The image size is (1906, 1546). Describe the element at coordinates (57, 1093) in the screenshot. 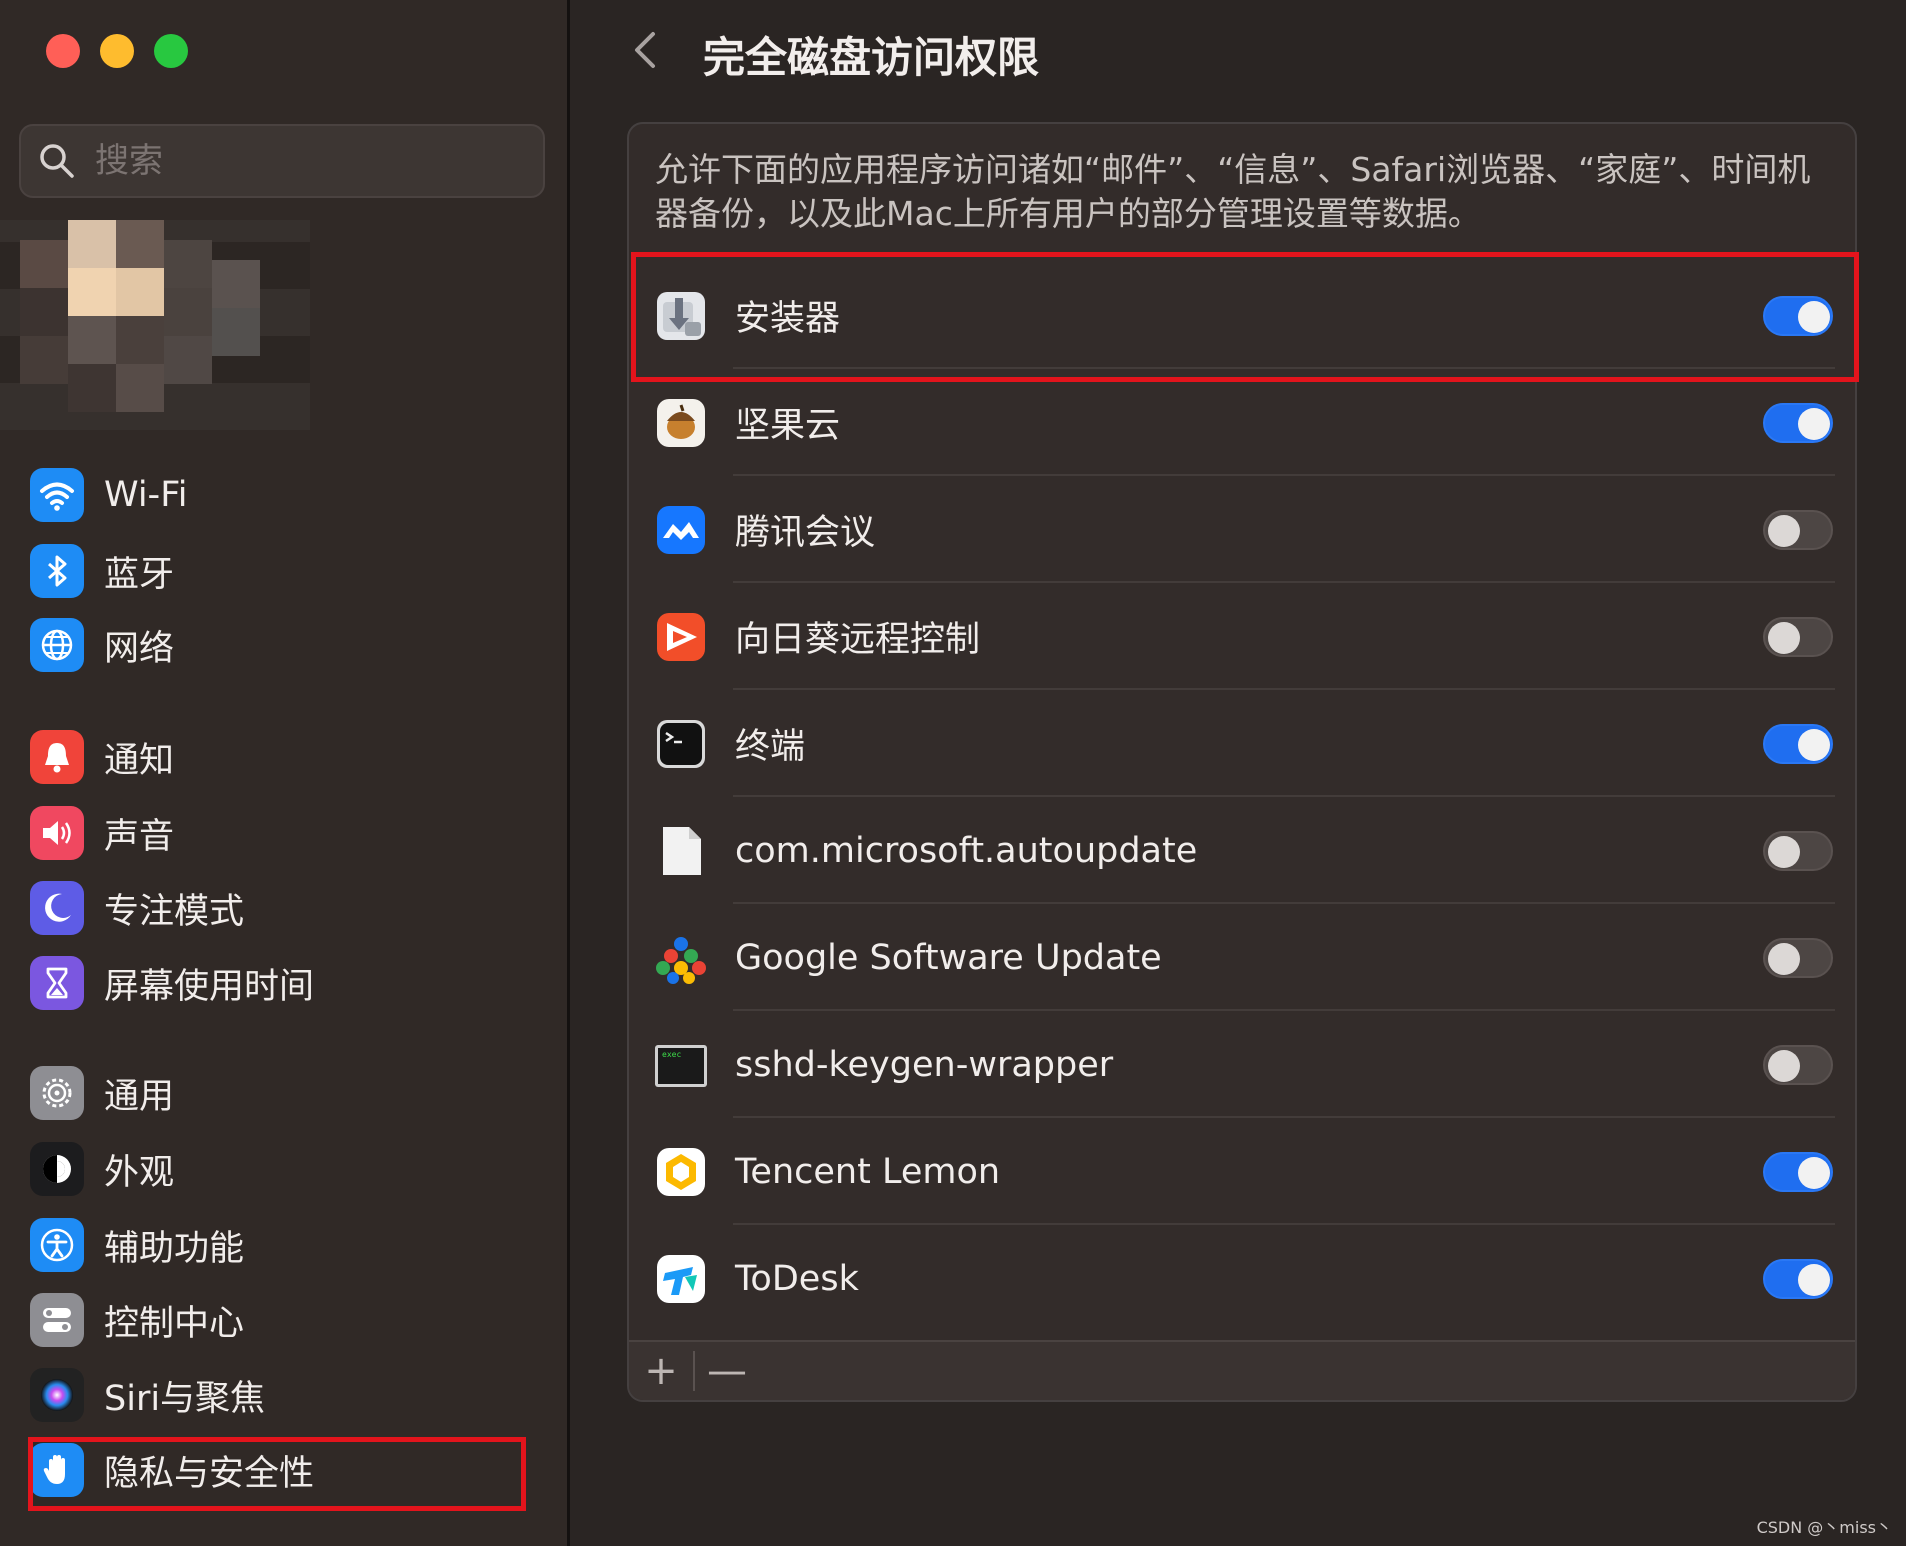

I see `gear-icon` at that location.